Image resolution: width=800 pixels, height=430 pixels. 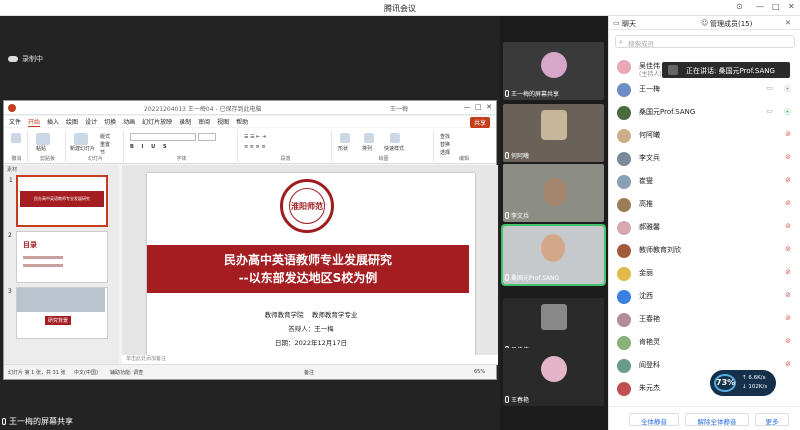 What do you see at coordinates (47, 159) in the screenshot?
I see `group-label-clipboard: 剪贴板` at bounding box center [47, 159].